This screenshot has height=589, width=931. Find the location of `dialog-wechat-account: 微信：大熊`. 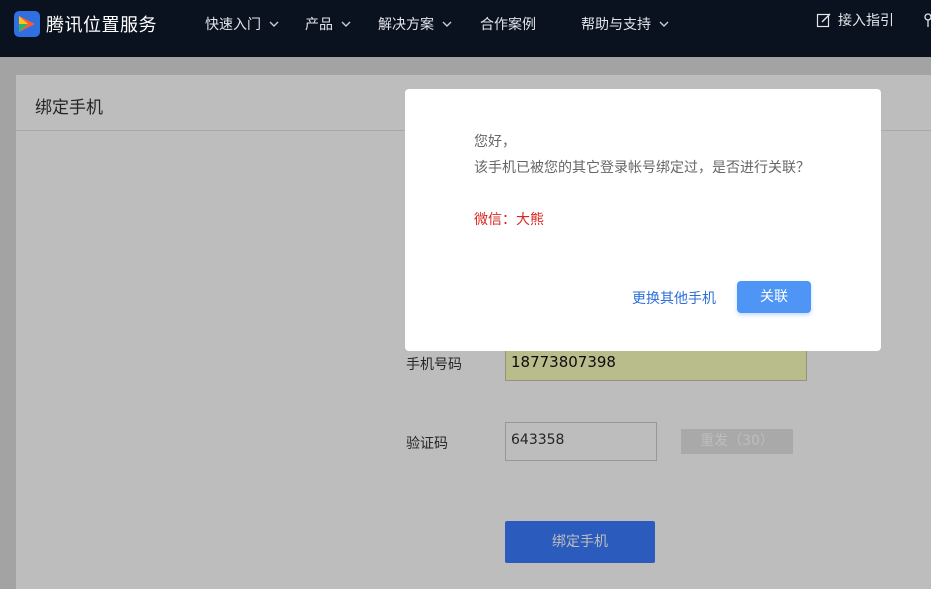

dialog-wechat-account: 微信：大熊 is located at coordinates (509, 220).